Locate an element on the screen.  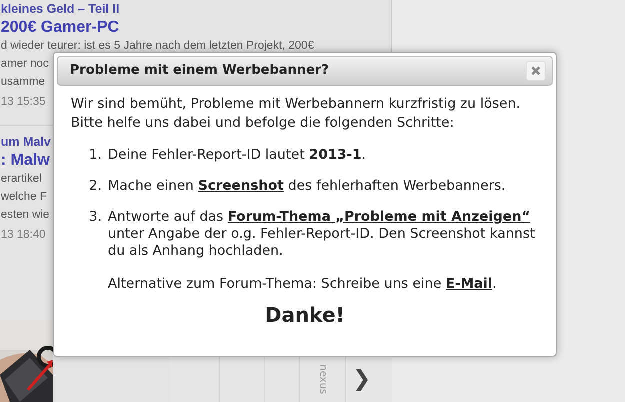
article-excerpt: welche F is located at coordinates (24, 197).